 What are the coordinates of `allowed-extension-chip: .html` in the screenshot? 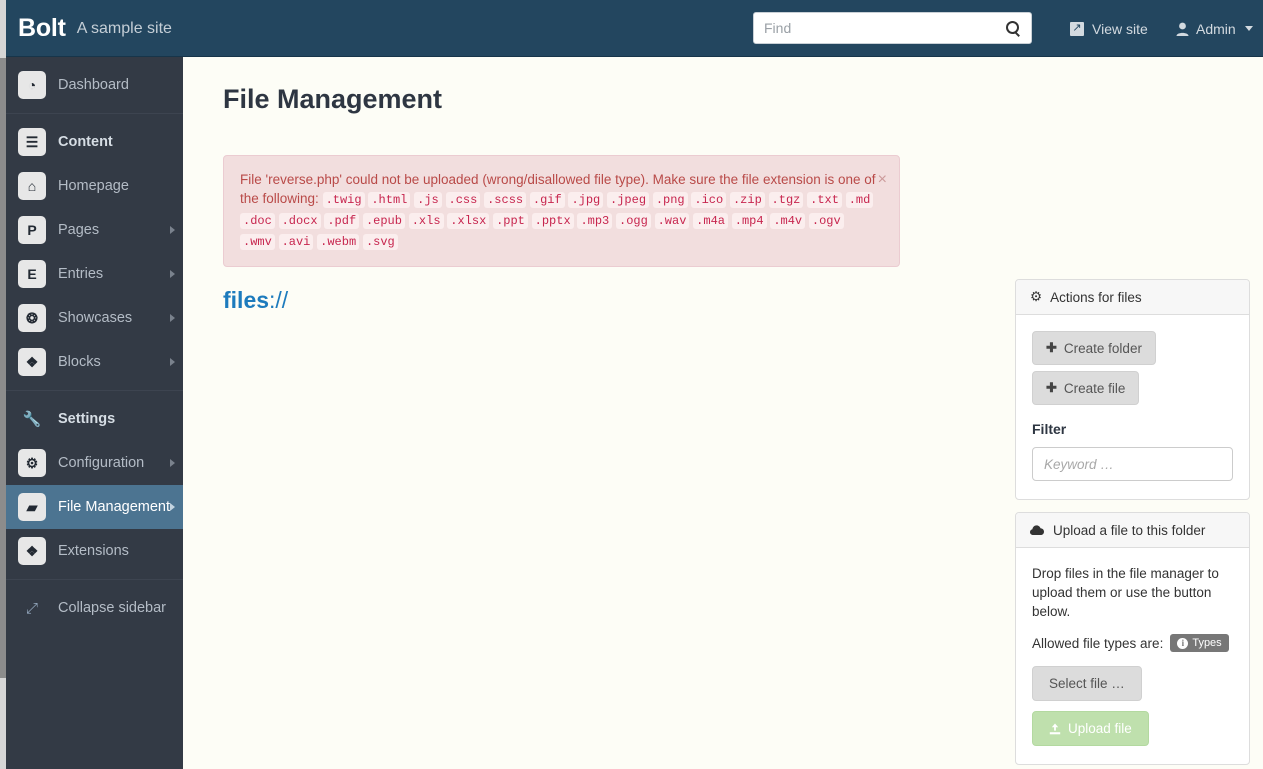 It's located at (389, 200).